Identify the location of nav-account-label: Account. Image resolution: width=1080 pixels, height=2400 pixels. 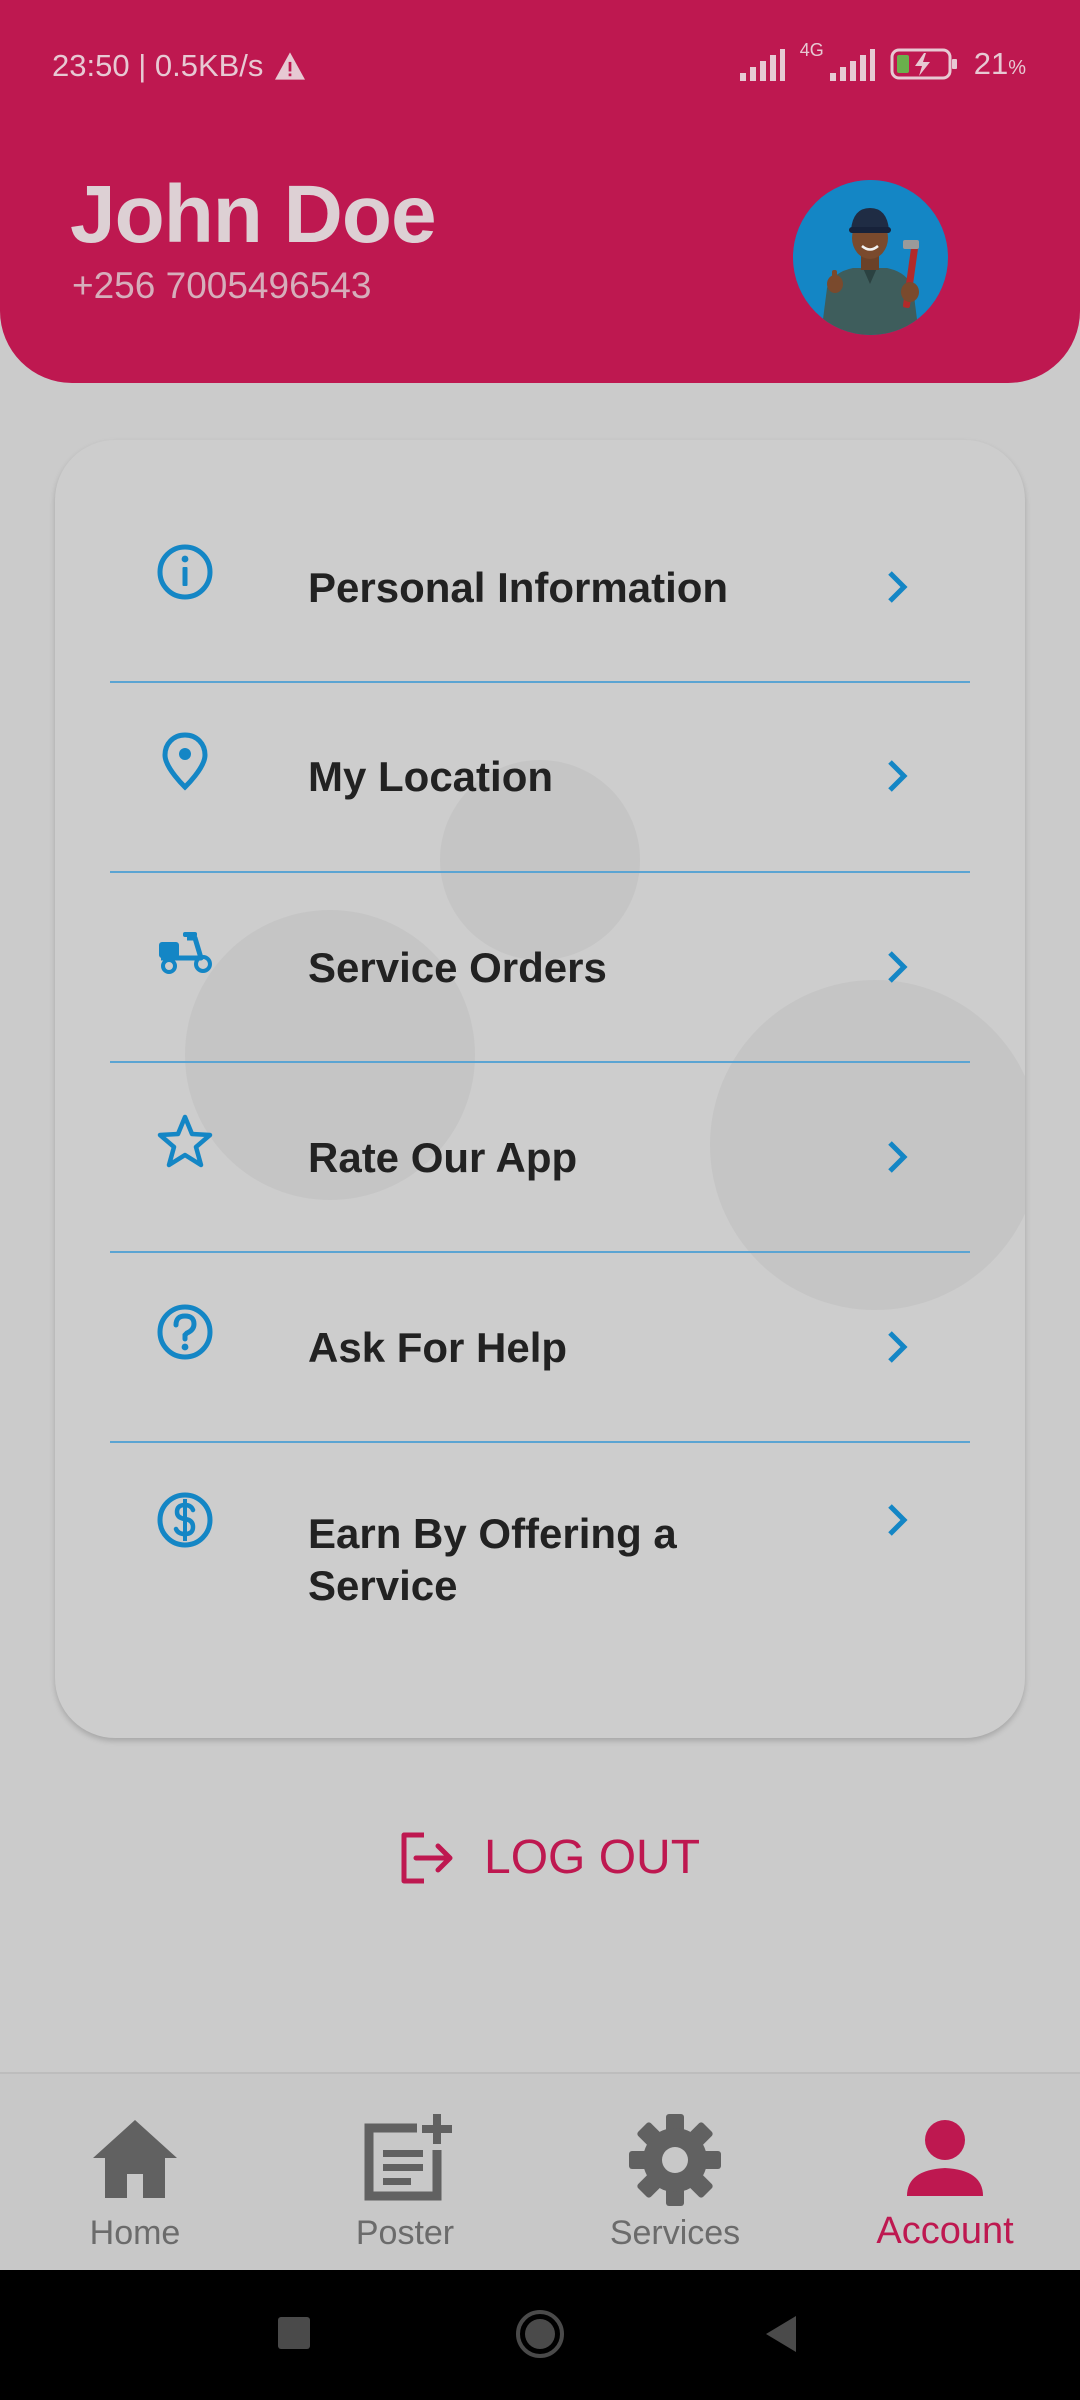
(945, 2231).